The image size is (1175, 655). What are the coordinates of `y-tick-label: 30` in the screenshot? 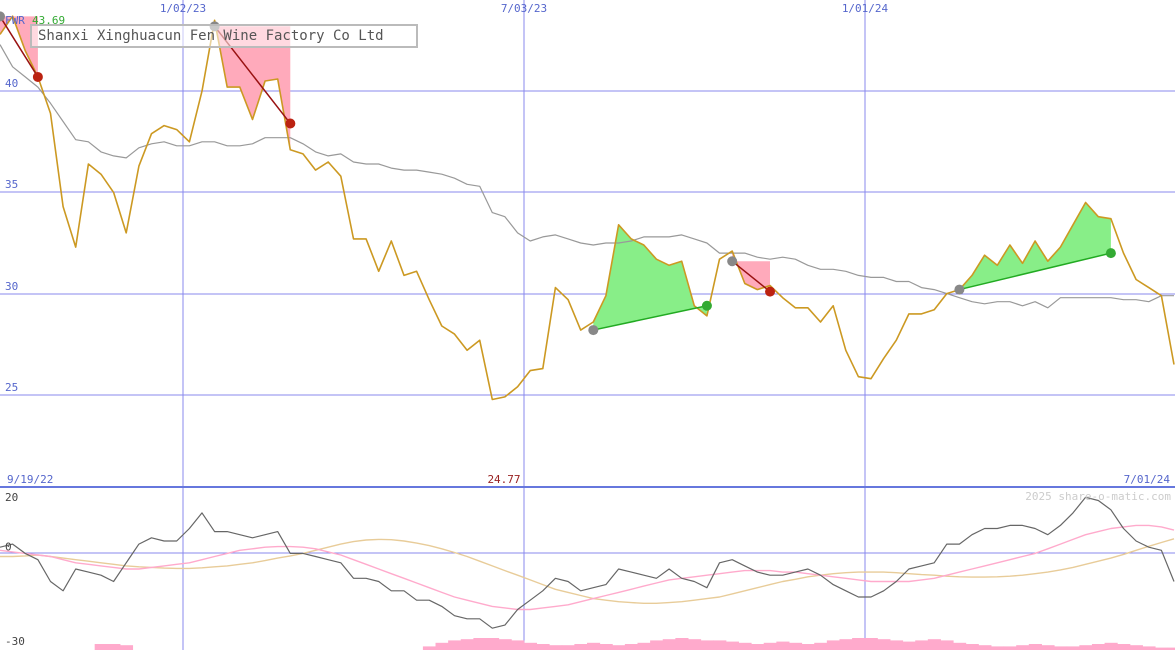 It's located at (11, 286).